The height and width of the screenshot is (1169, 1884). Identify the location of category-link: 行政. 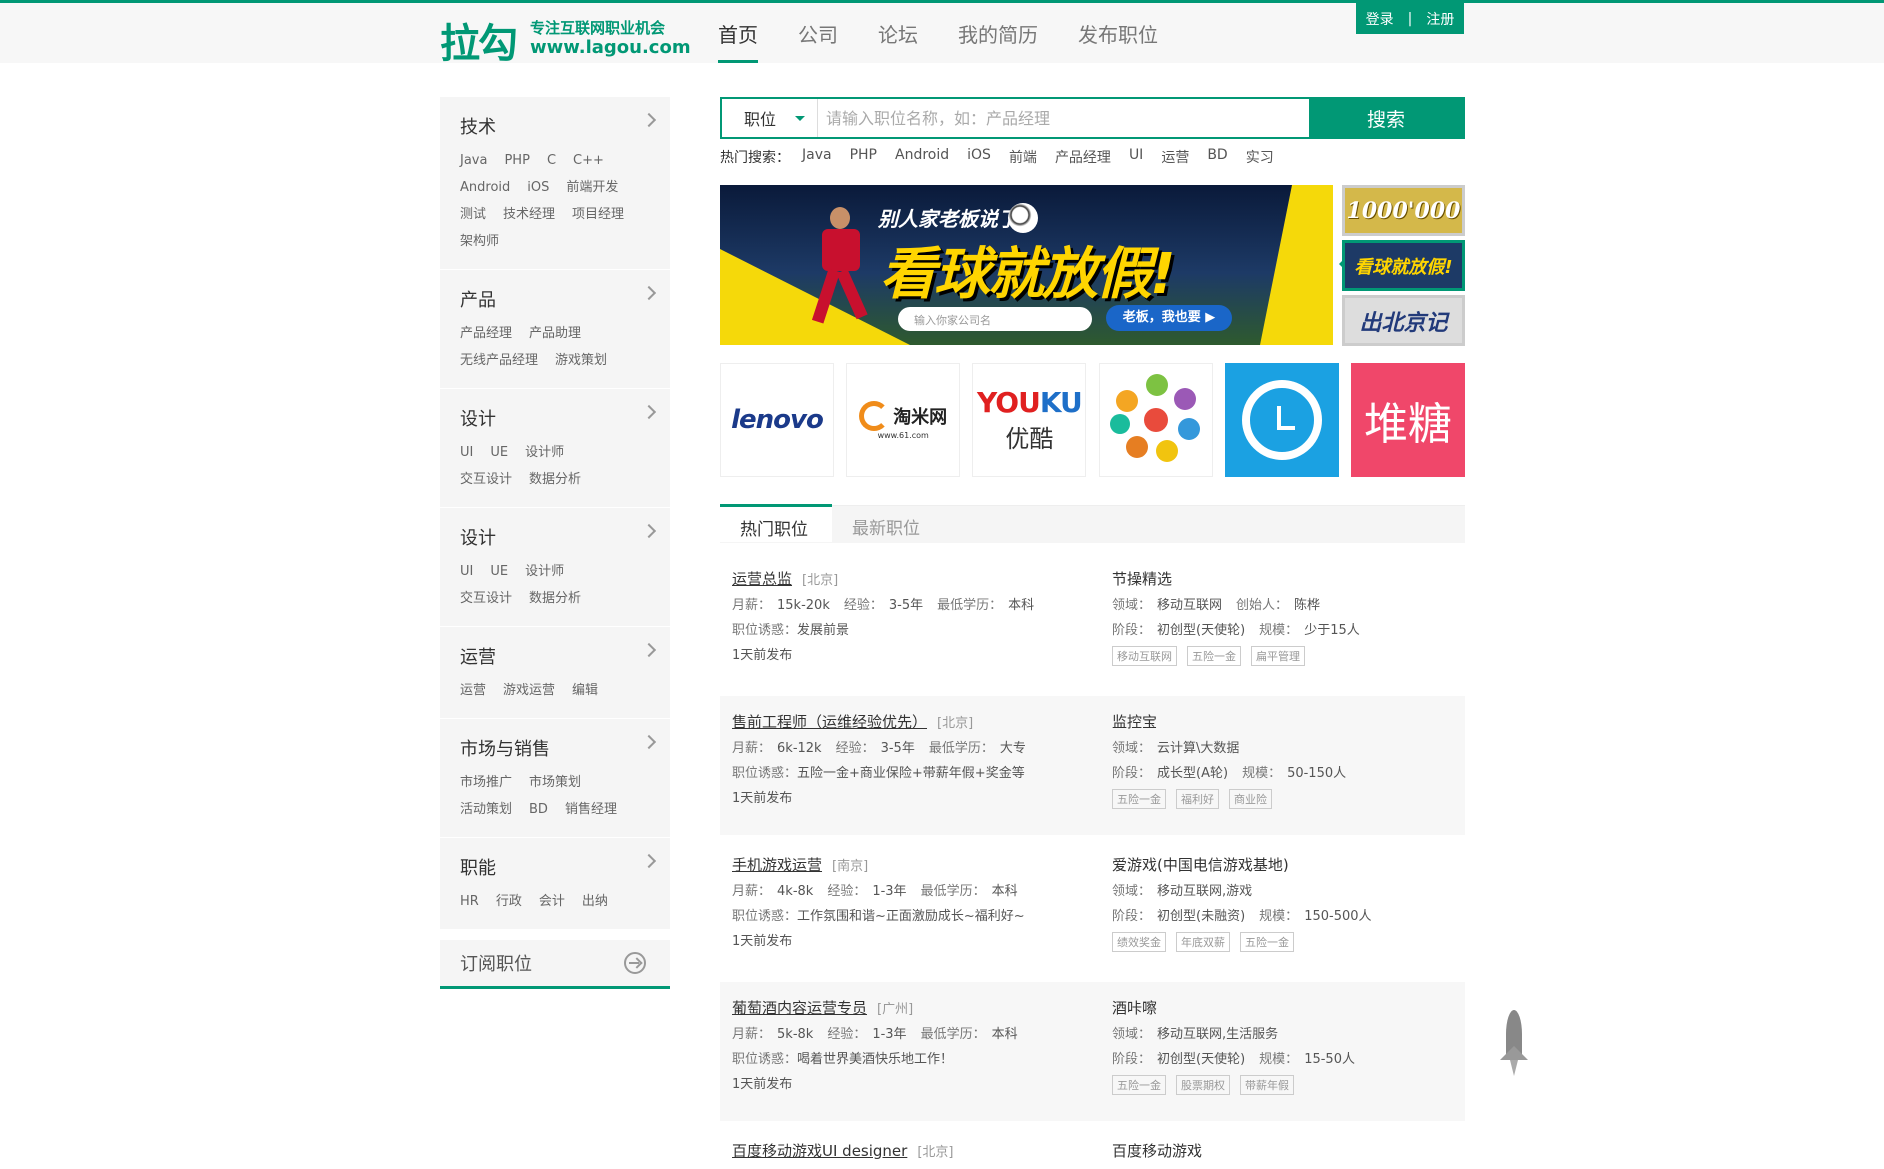
(509, 901).